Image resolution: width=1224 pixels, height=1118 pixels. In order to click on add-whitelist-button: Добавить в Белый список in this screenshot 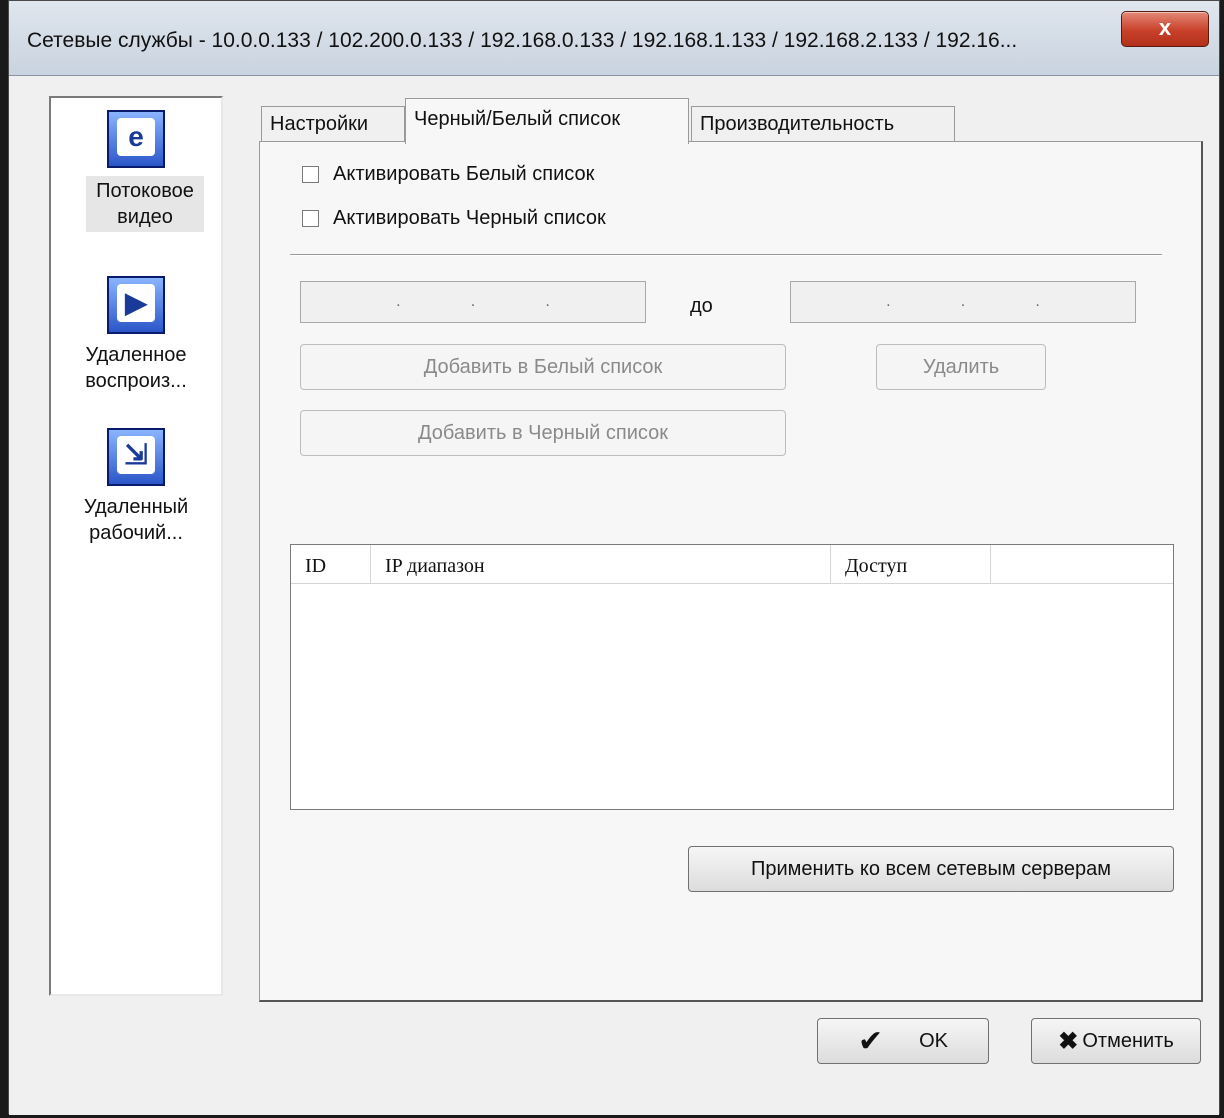, I will do `click(543, 367)`.